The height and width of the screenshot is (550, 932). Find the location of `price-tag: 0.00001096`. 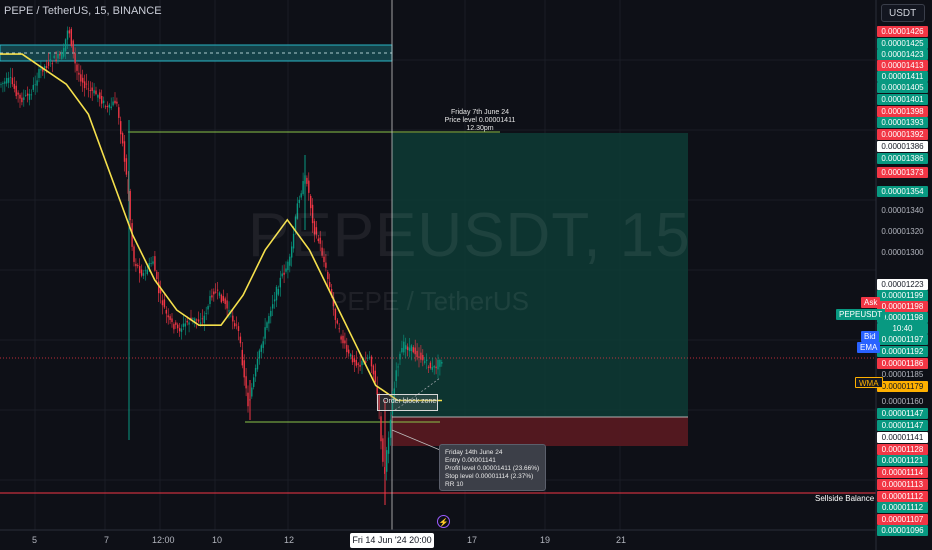

price-tag: 0.00001096 is located at coordinates (902, 530).